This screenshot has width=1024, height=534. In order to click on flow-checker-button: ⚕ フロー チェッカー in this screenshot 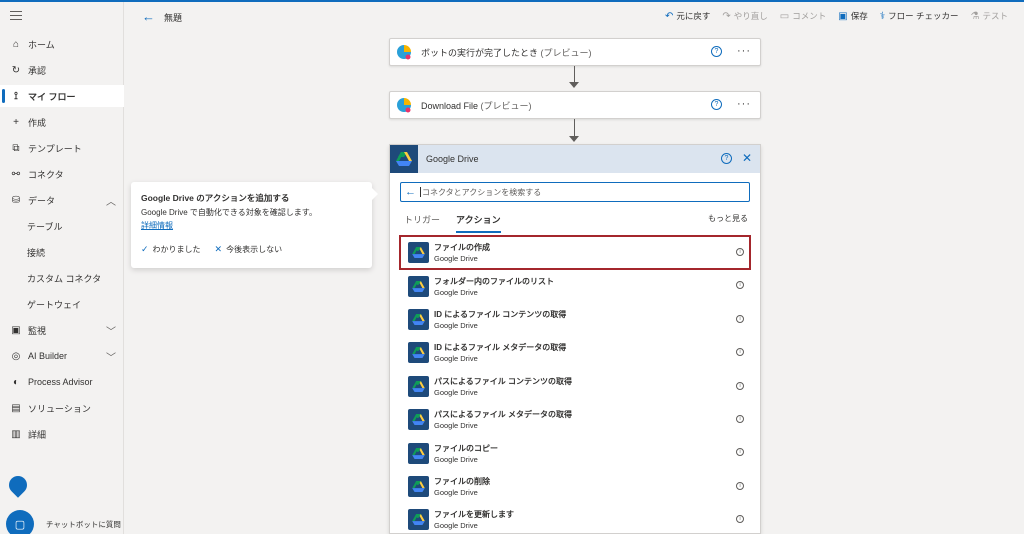, I will do `click(919, 16)`.